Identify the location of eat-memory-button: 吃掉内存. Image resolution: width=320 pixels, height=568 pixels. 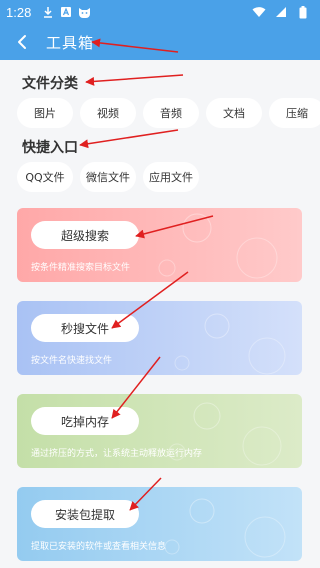
(85, 421).